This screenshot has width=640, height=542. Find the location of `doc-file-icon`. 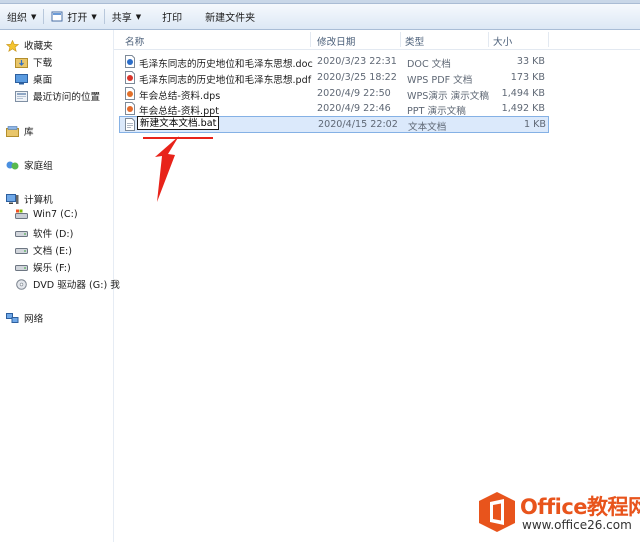

doc-file-icon is located at coordinates (130, 61).